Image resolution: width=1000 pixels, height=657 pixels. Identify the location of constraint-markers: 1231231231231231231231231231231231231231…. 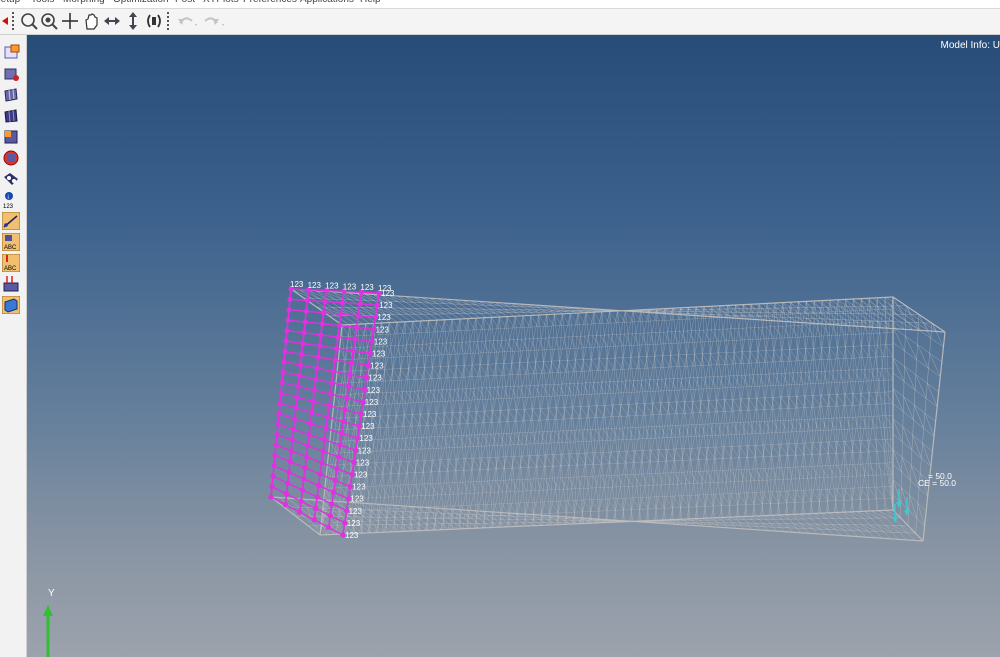
(331, 410).